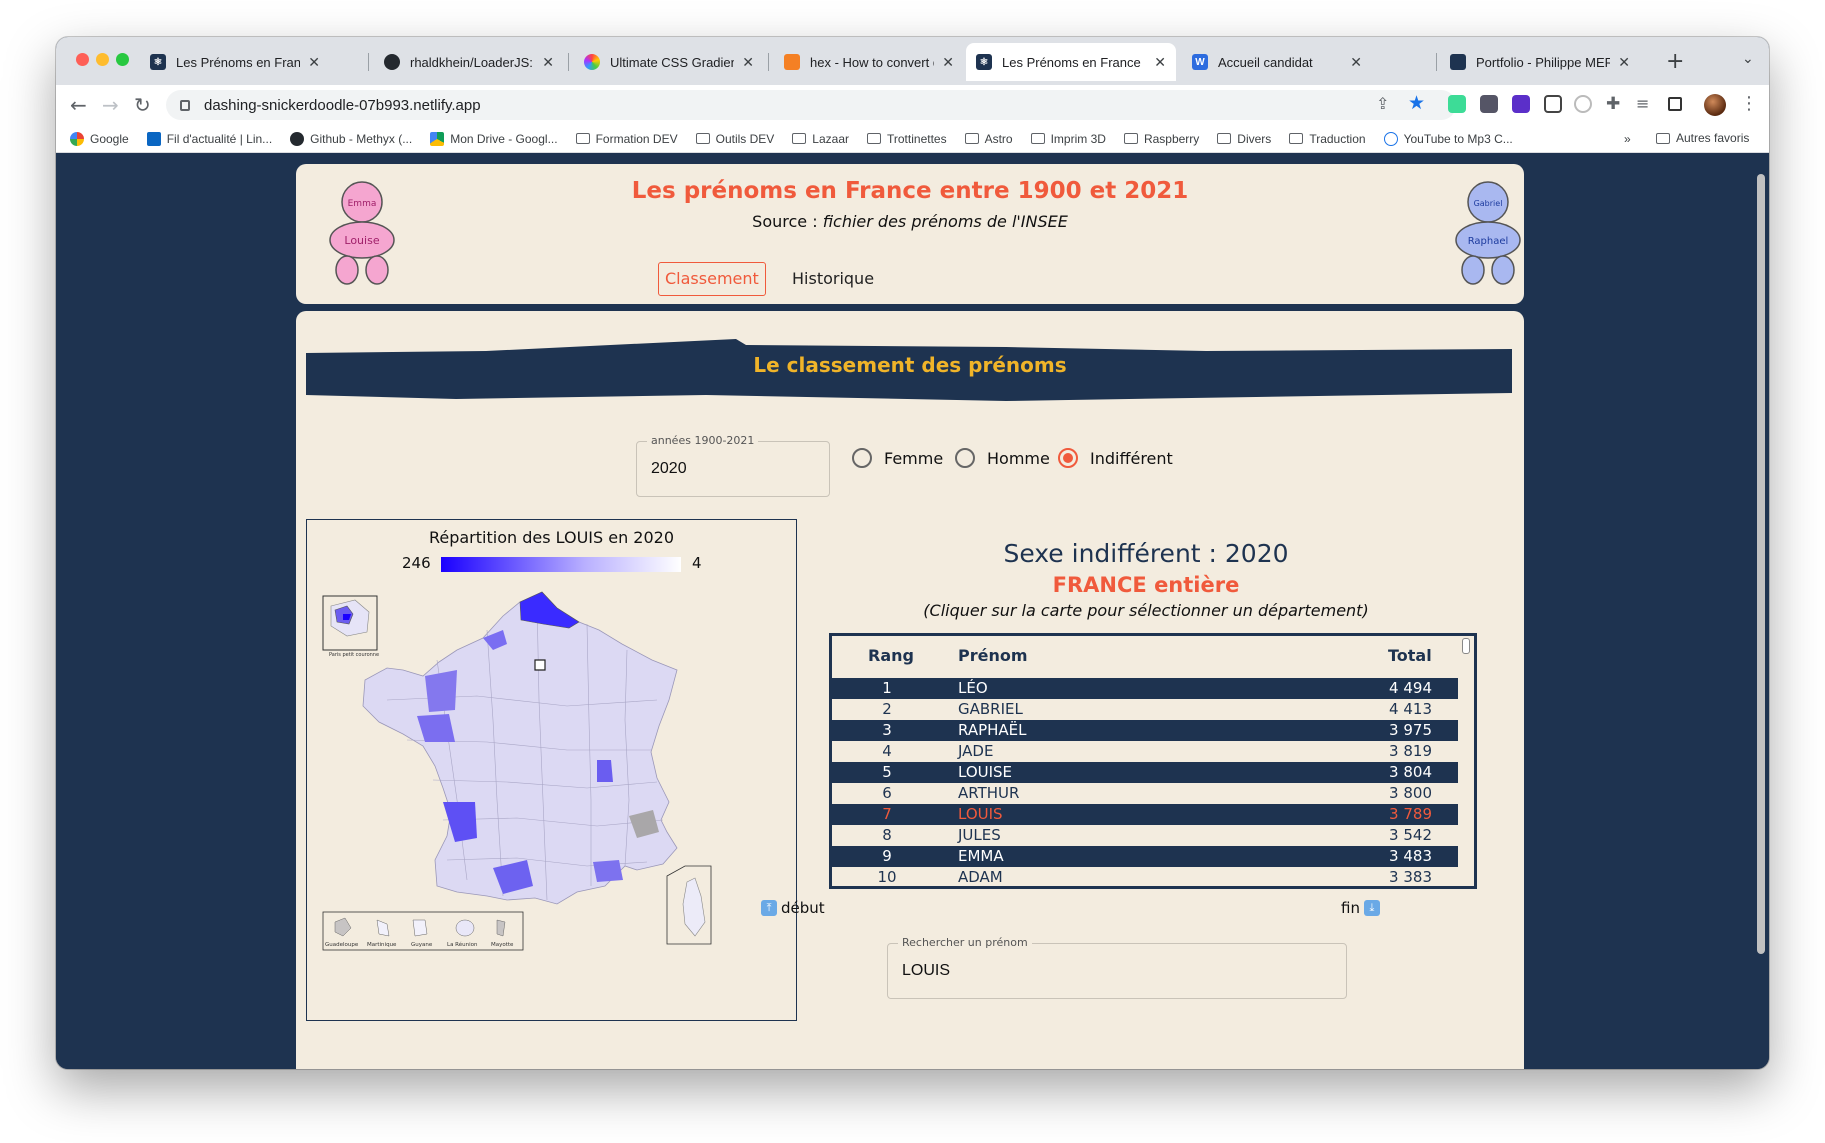  Describe the element at coordinates (1327, 139) in the screenshot. I see `bookmark-folder-traduction: Traduction` at that location.